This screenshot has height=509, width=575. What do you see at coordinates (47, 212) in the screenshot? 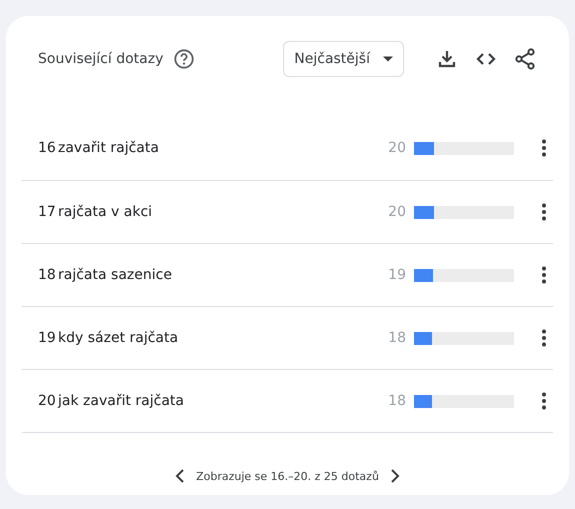
I see `rank-number: 17` at bounding box center [47, 212].